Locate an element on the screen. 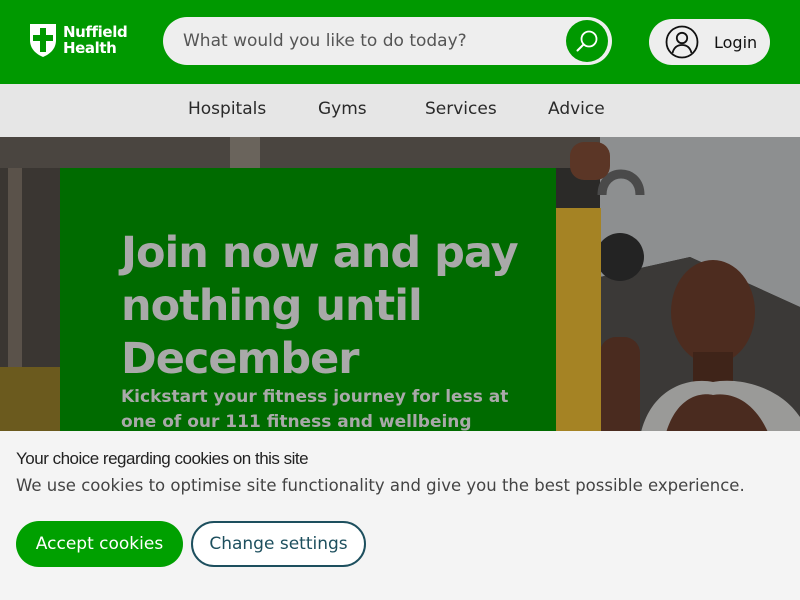  promo-accent-bar is located at coordinates (578, 323).